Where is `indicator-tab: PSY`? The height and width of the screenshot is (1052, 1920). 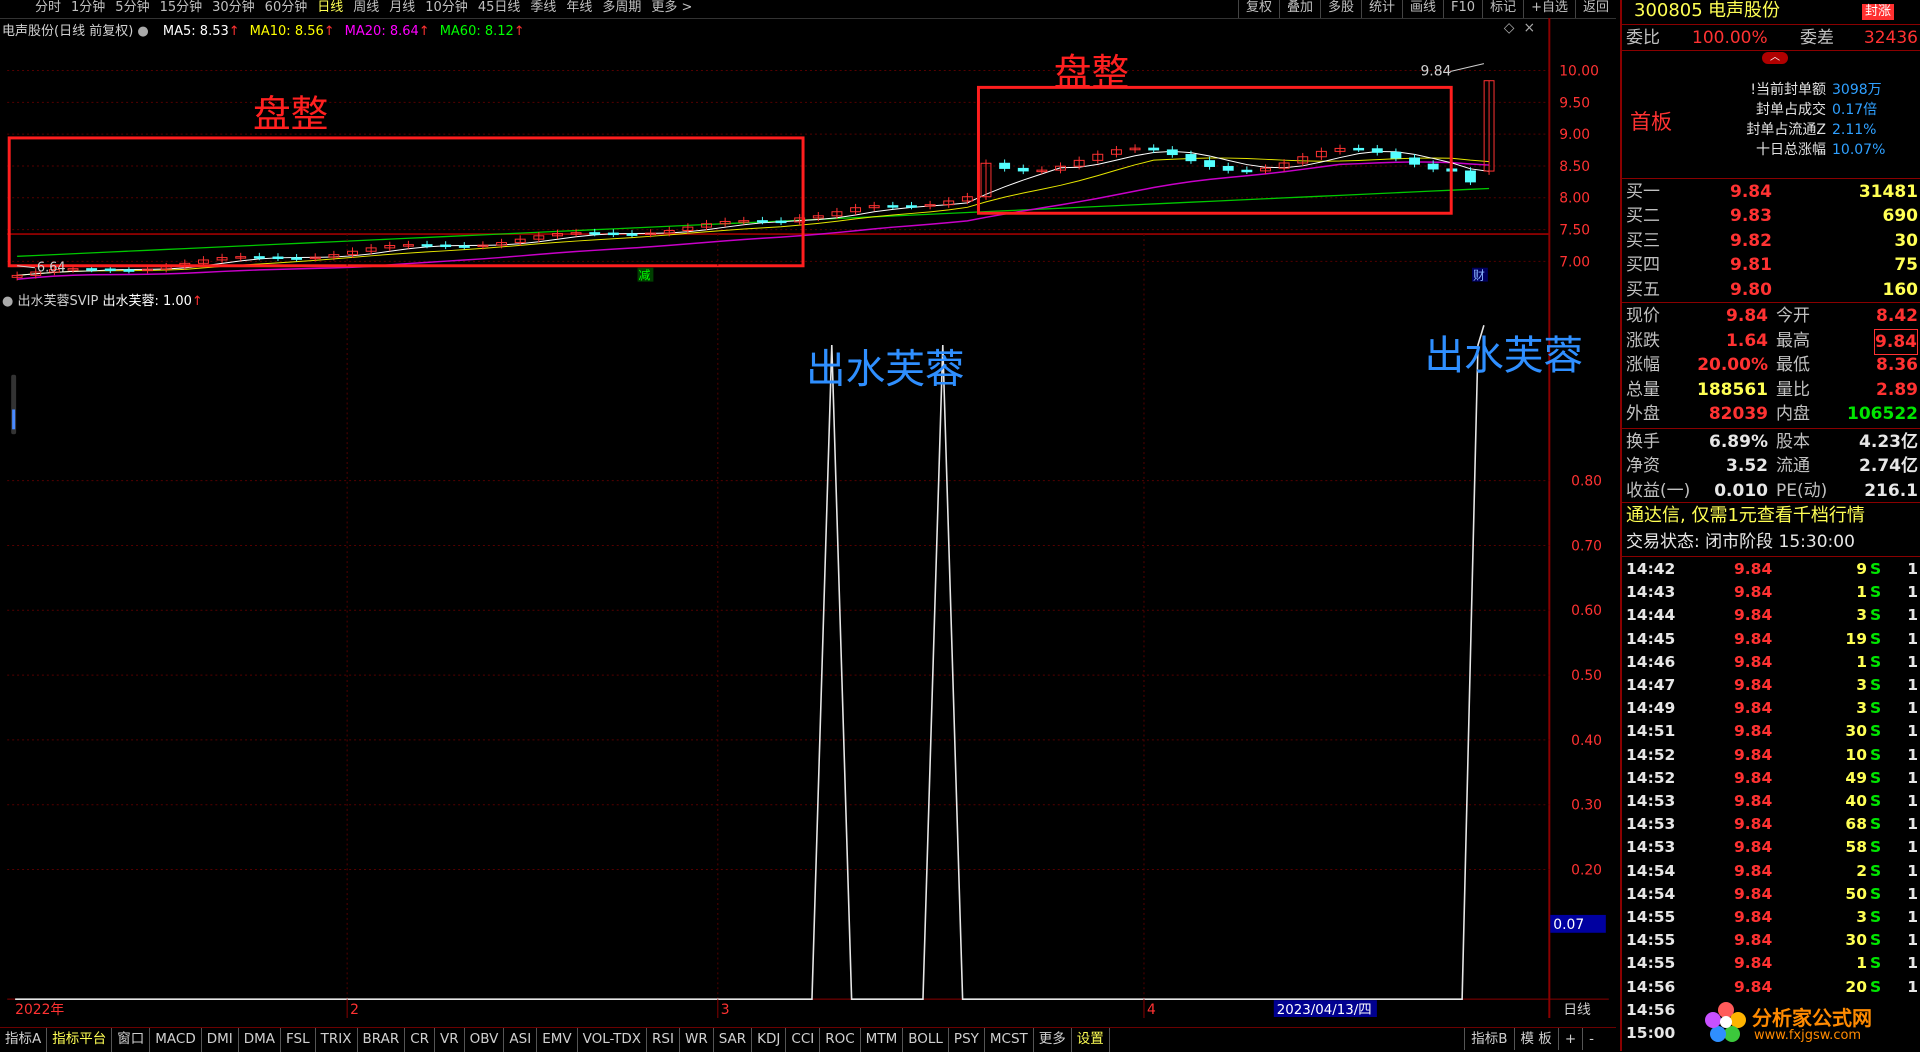
indicator-tab: PSY is located at coordinates (967, 1040).